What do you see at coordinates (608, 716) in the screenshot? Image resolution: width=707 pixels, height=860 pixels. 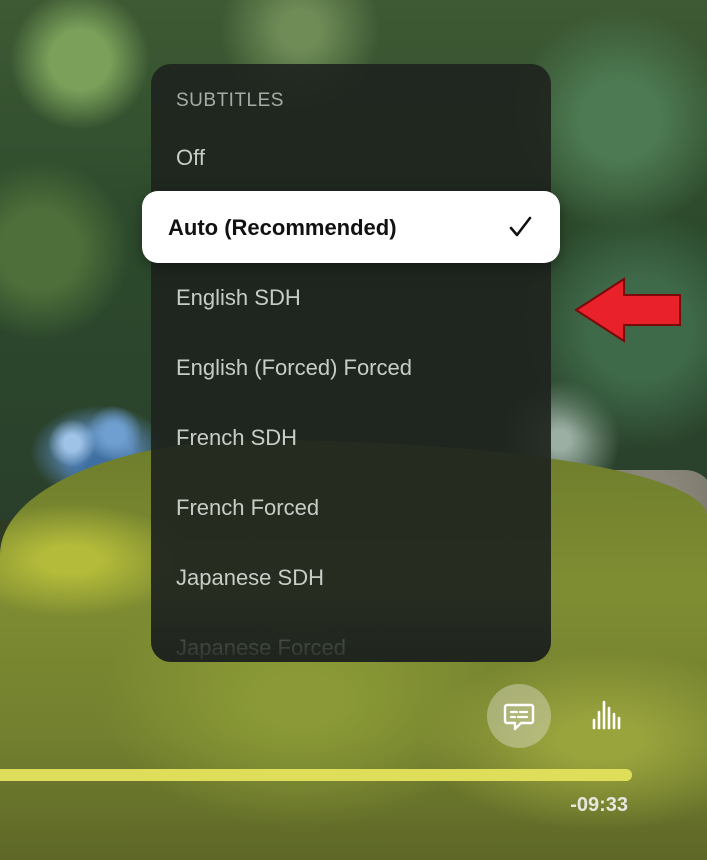 I see `audio-bars-icon` at bounding box center [608, 716].